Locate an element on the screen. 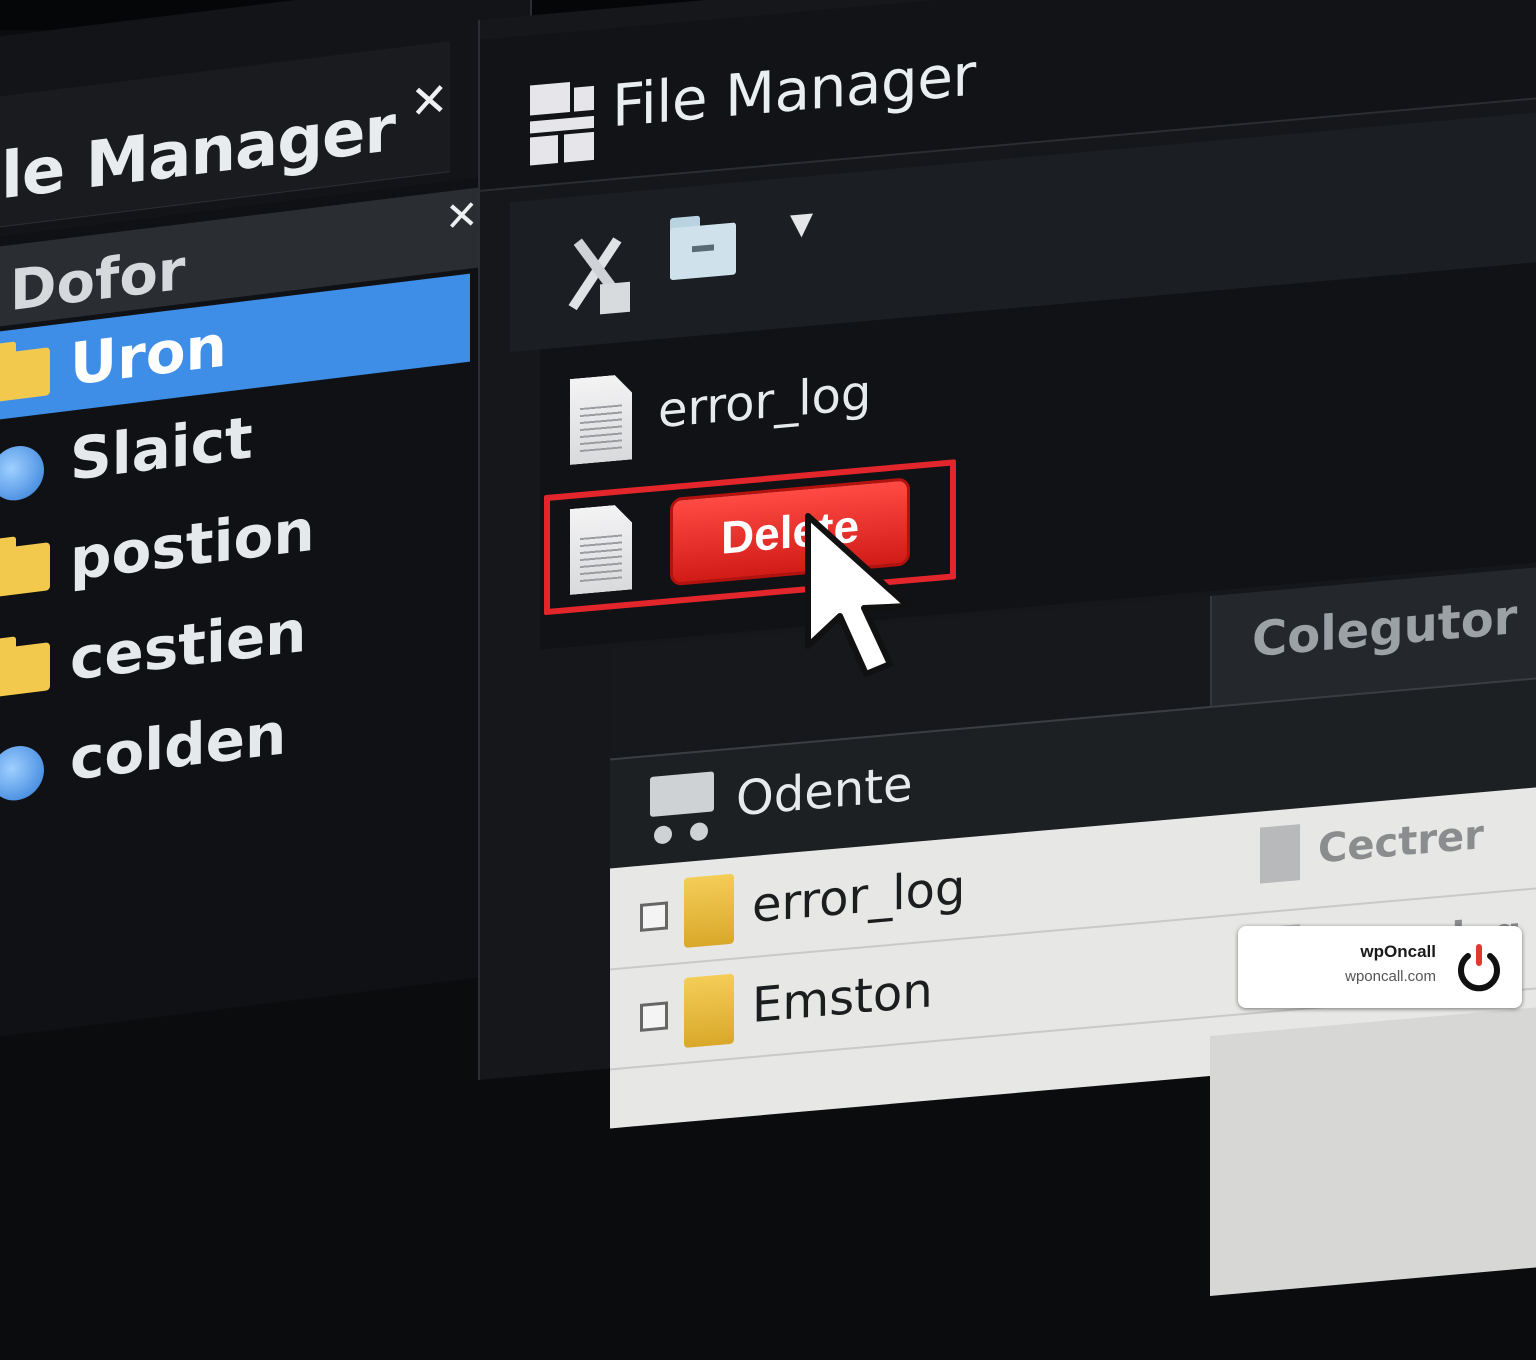  file-name: error_log is located at coordinates (765, 402).